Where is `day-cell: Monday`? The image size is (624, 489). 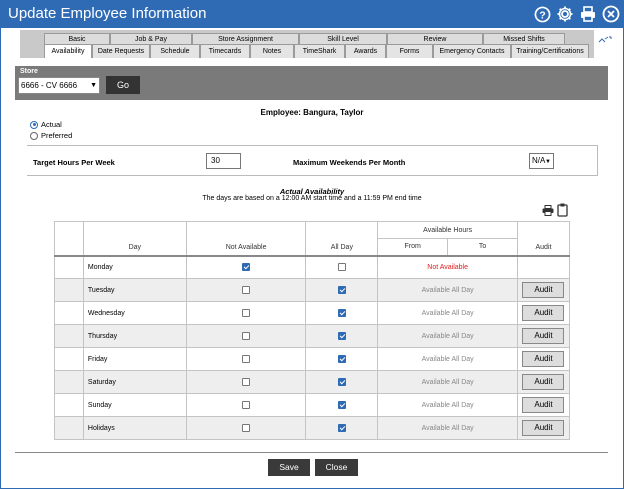
day-cell: Monday is located at coordinates (134, 267).